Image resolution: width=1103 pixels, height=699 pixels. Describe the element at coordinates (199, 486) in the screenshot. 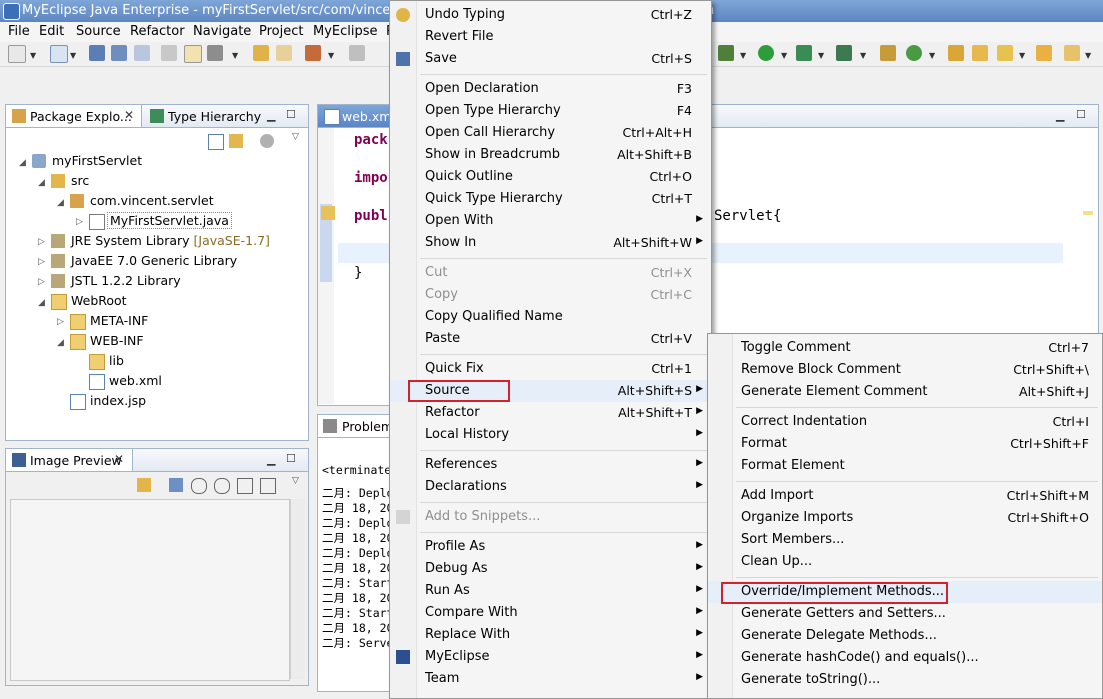

I see `zoom-out-icon` at that location.